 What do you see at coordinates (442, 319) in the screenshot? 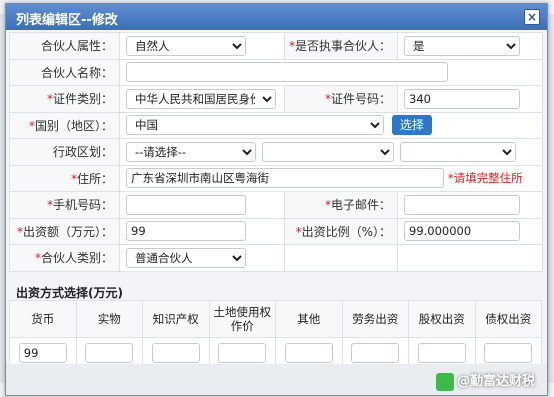
I see `column-header-equity: 股权出资` at bounding box center [442, 319].